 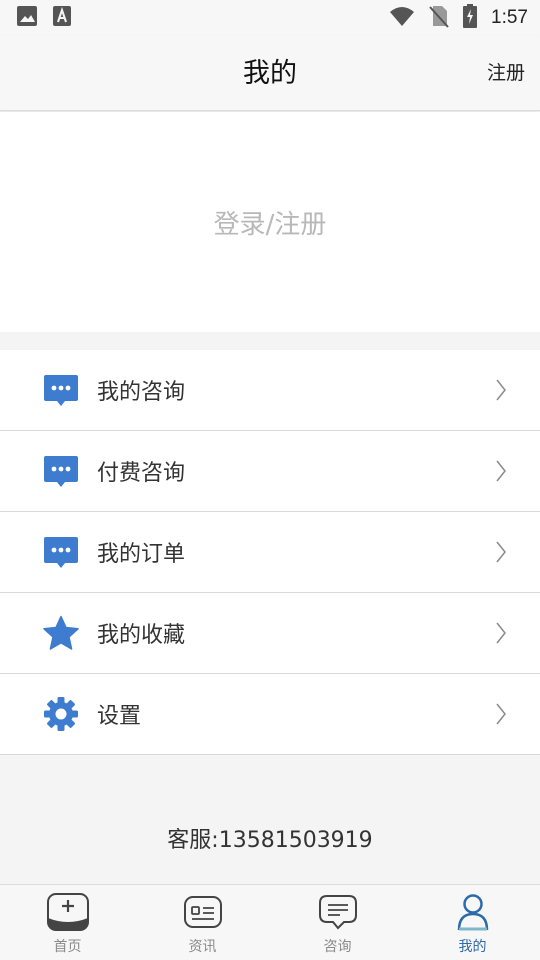 I want to click on menu-item-my-orders: 我的订单, so click(x=270, y=552).